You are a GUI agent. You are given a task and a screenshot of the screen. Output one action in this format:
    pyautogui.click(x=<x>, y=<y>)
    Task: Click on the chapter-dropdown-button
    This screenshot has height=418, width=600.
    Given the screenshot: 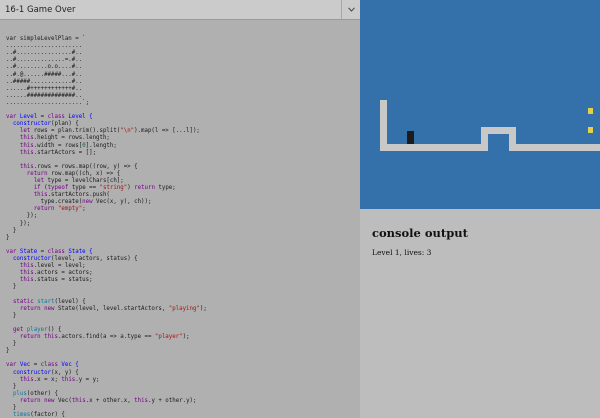 What is the action you would take?
    pyautogui.click(x=350, y=9)
    